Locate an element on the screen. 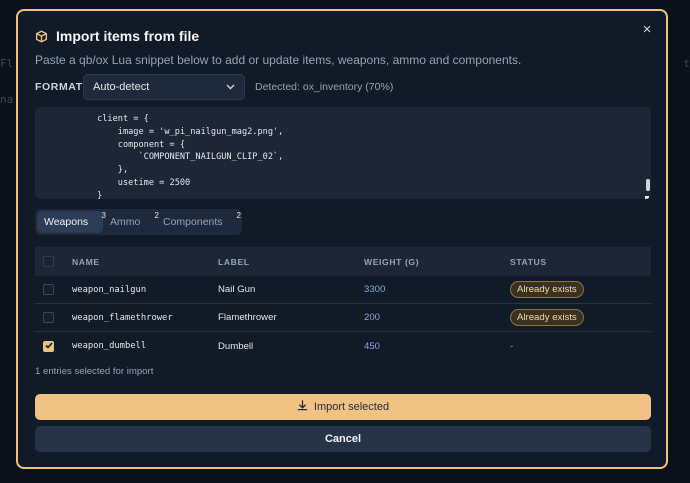 This screenshot has height=483, width=690. import-selected-button: Import selected is located at coordinates (343, 407).